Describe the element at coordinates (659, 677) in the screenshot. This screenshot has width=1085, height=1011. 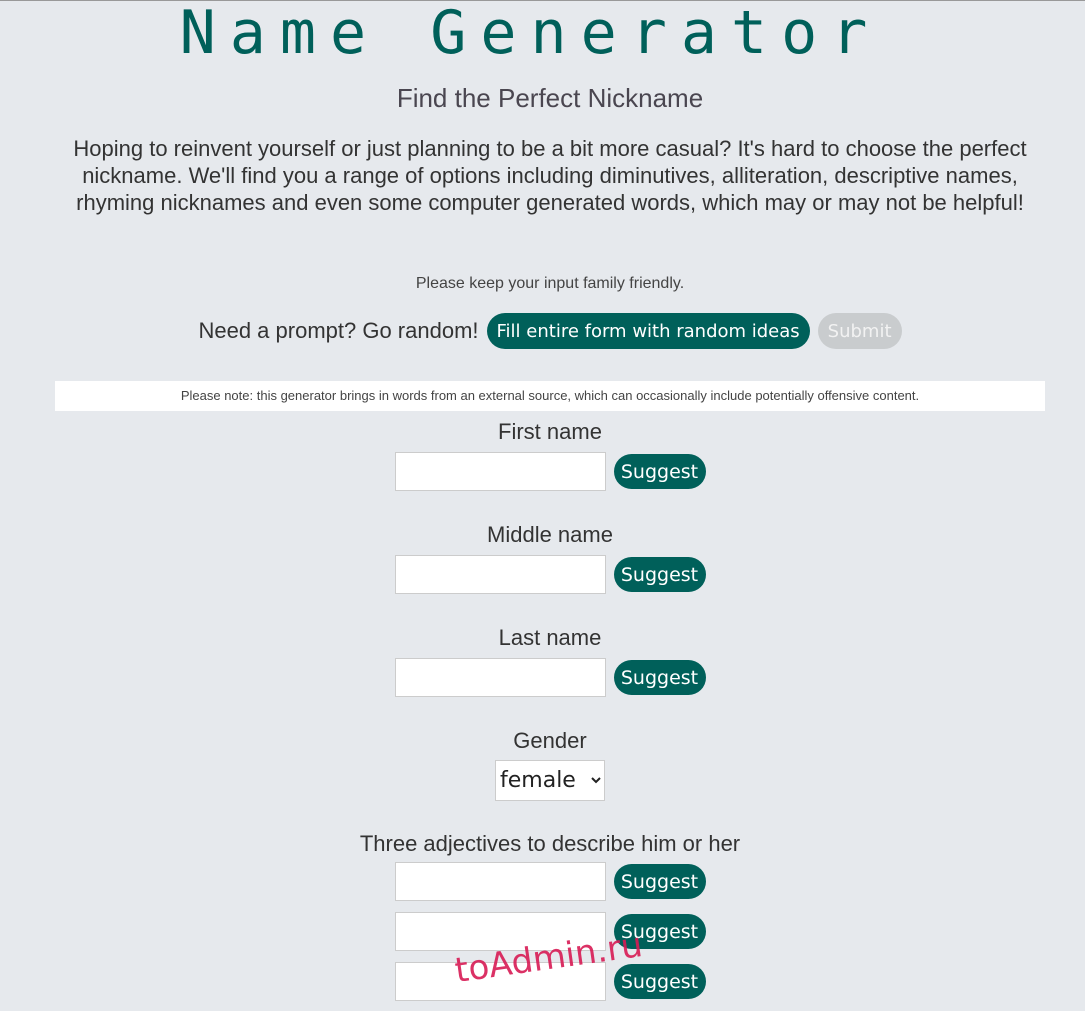
I see `last-name-suggest-button: Suggest` at that location.